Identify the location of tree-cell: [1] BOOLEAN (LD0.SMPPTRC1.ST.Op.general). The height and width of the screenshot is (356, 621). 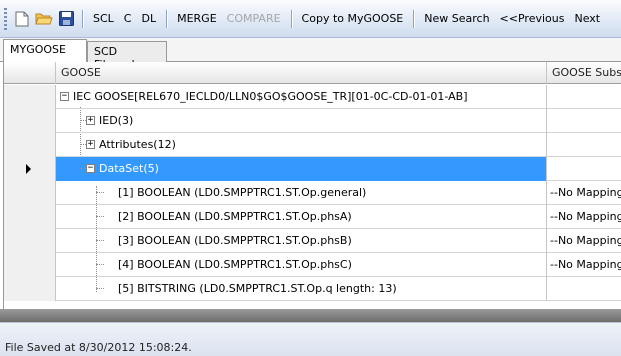
(301, 193).